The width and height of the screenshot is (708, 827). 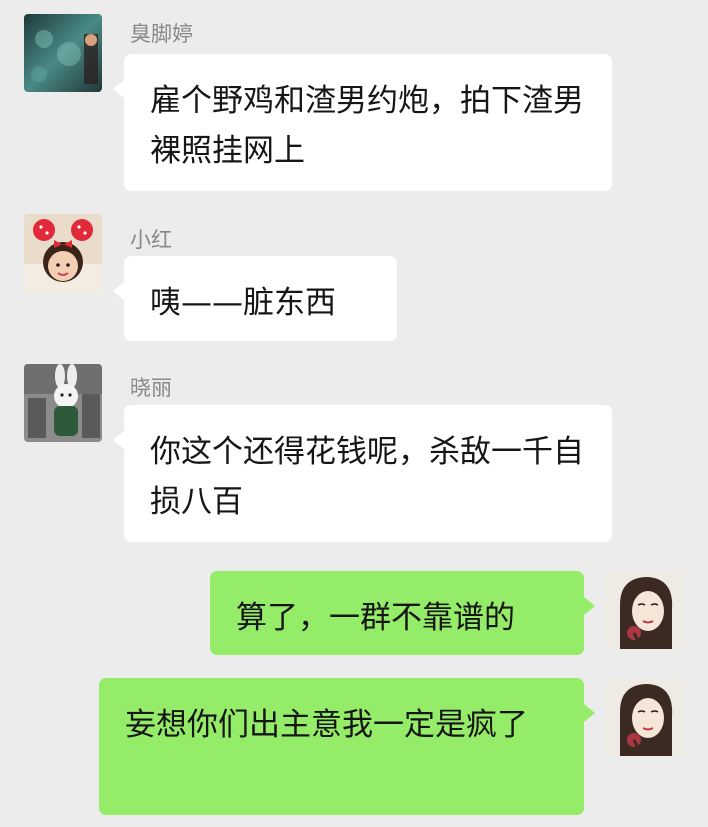 What do you see at coordinates (63, 403) in the screenshot?
I see `rabbit-doll-avatar-icon` at bounding box center [63, 403].